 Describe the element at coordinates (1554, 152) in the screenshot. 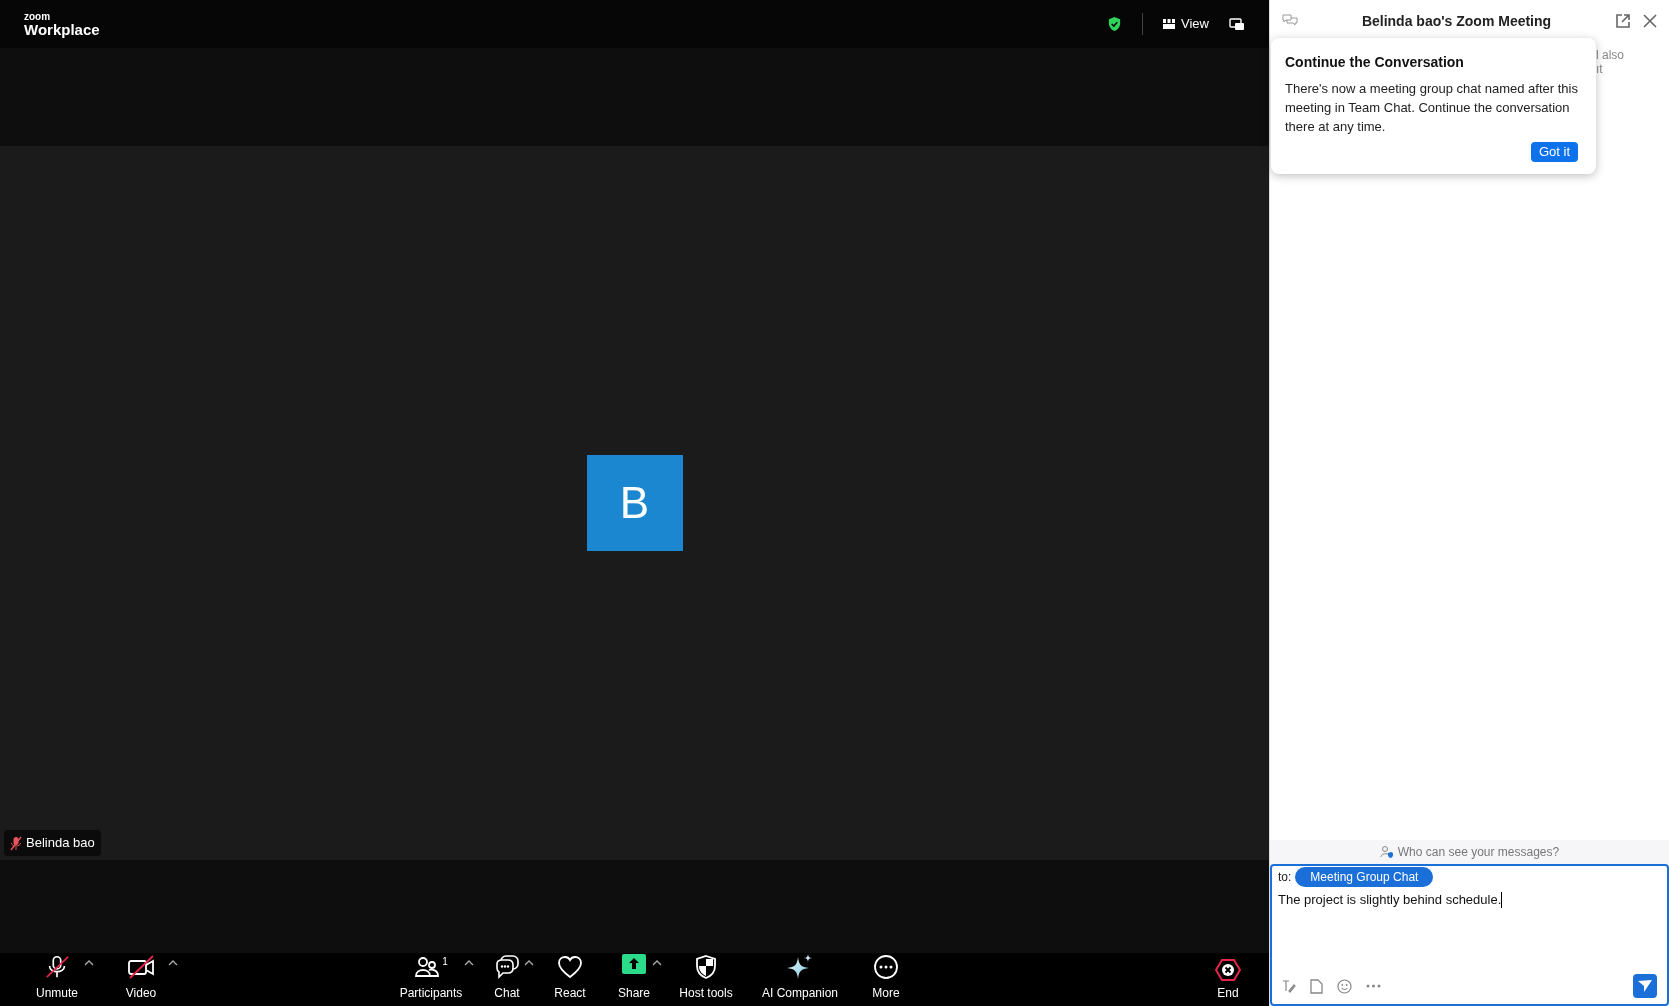

I see `got-it-button: Got it` at that location.